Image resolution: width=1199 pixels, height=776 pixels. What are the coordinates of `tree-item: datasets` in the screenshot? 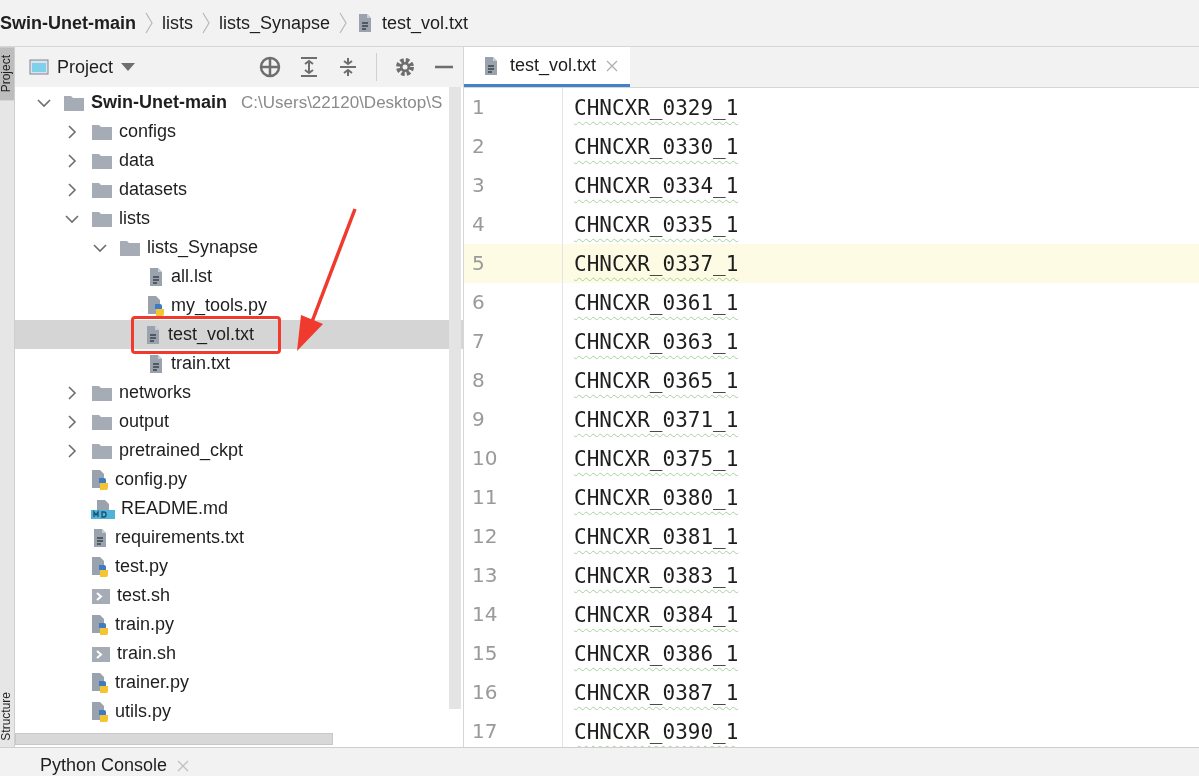 It's located at (239, 189).